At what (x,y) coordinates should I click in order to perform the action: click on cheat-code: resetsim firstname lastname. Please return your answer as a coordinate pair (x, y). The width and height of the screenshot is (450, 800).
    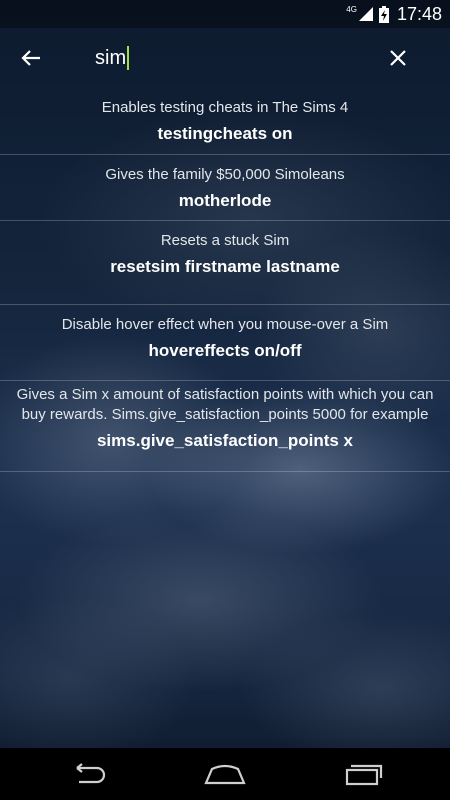
    Looking at the image, I should click on (225, 266).